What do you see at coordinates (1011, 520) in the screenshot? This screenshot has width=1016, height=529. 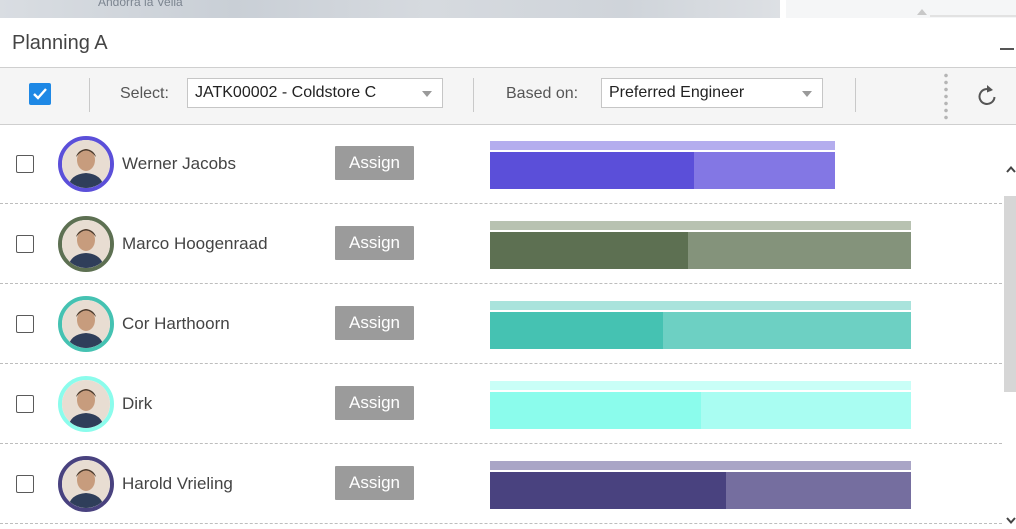 I see `scroll-down-icon` at bounding box center [1011, 520].